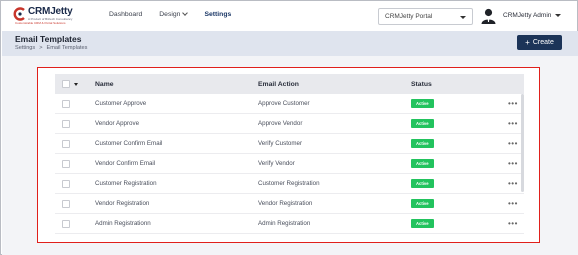  What do you see at coordinates (128, 143) in the screenshot?
I see `template-name: Customer Confirm Email` at bounding box center [128, 143].